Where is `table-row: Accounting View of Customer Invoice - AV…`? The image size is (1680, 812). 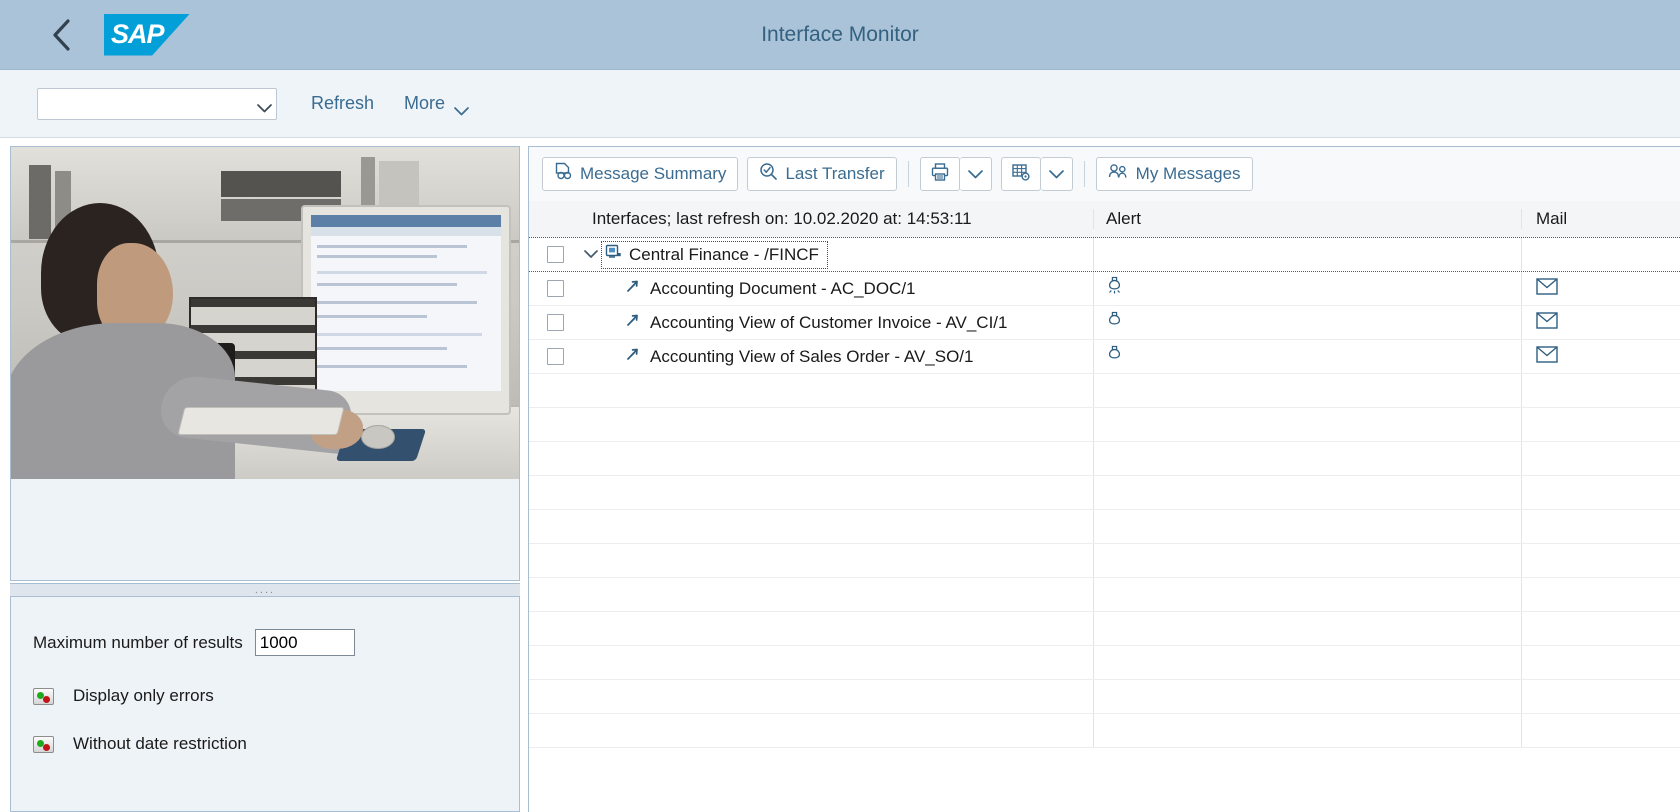
table-row: Accounting View of Customer Invoice - AV… is located at coordinates (1104, 323).